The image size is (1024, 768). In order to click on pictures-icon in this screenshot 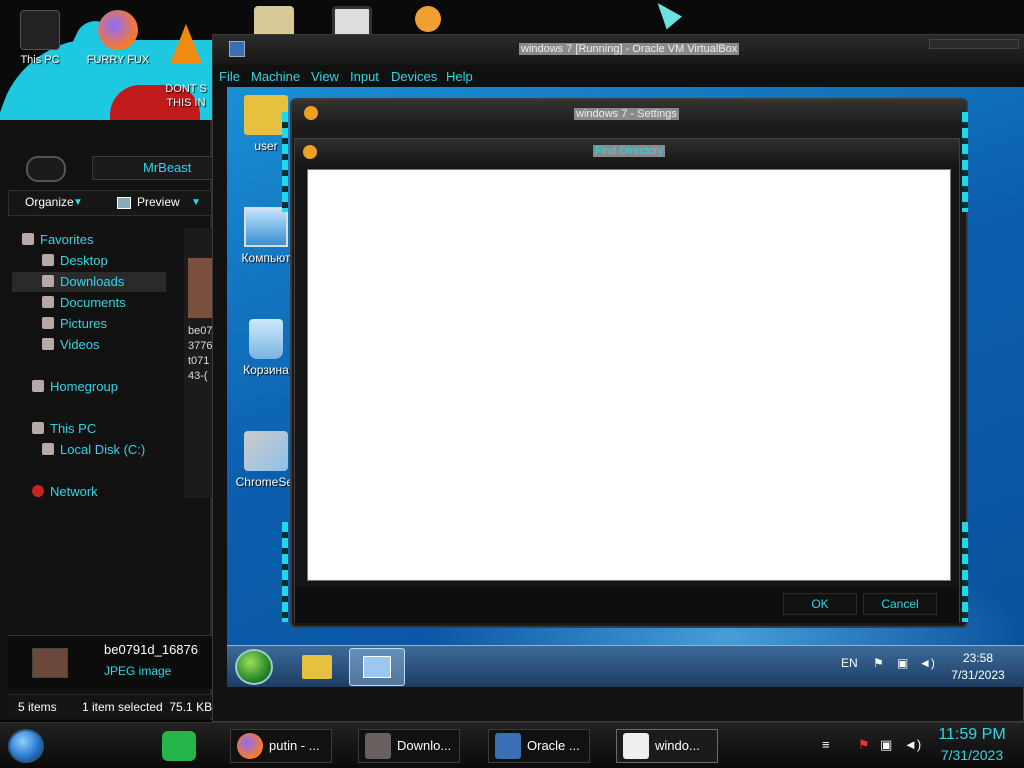, I will do `click(48, 323)`.